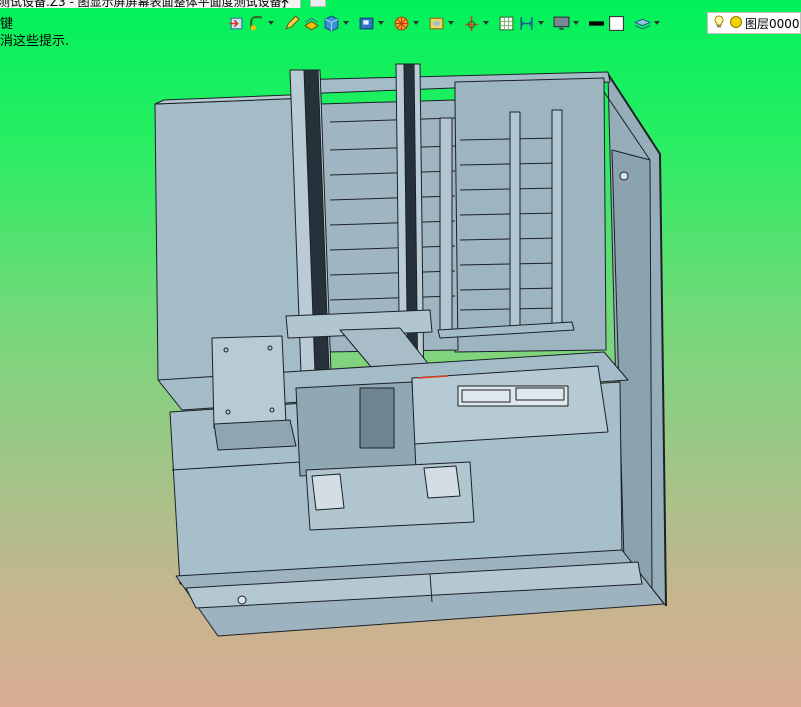 The image size is (801, 707). I want to click on section-wheel-icon, so click(401, 23).